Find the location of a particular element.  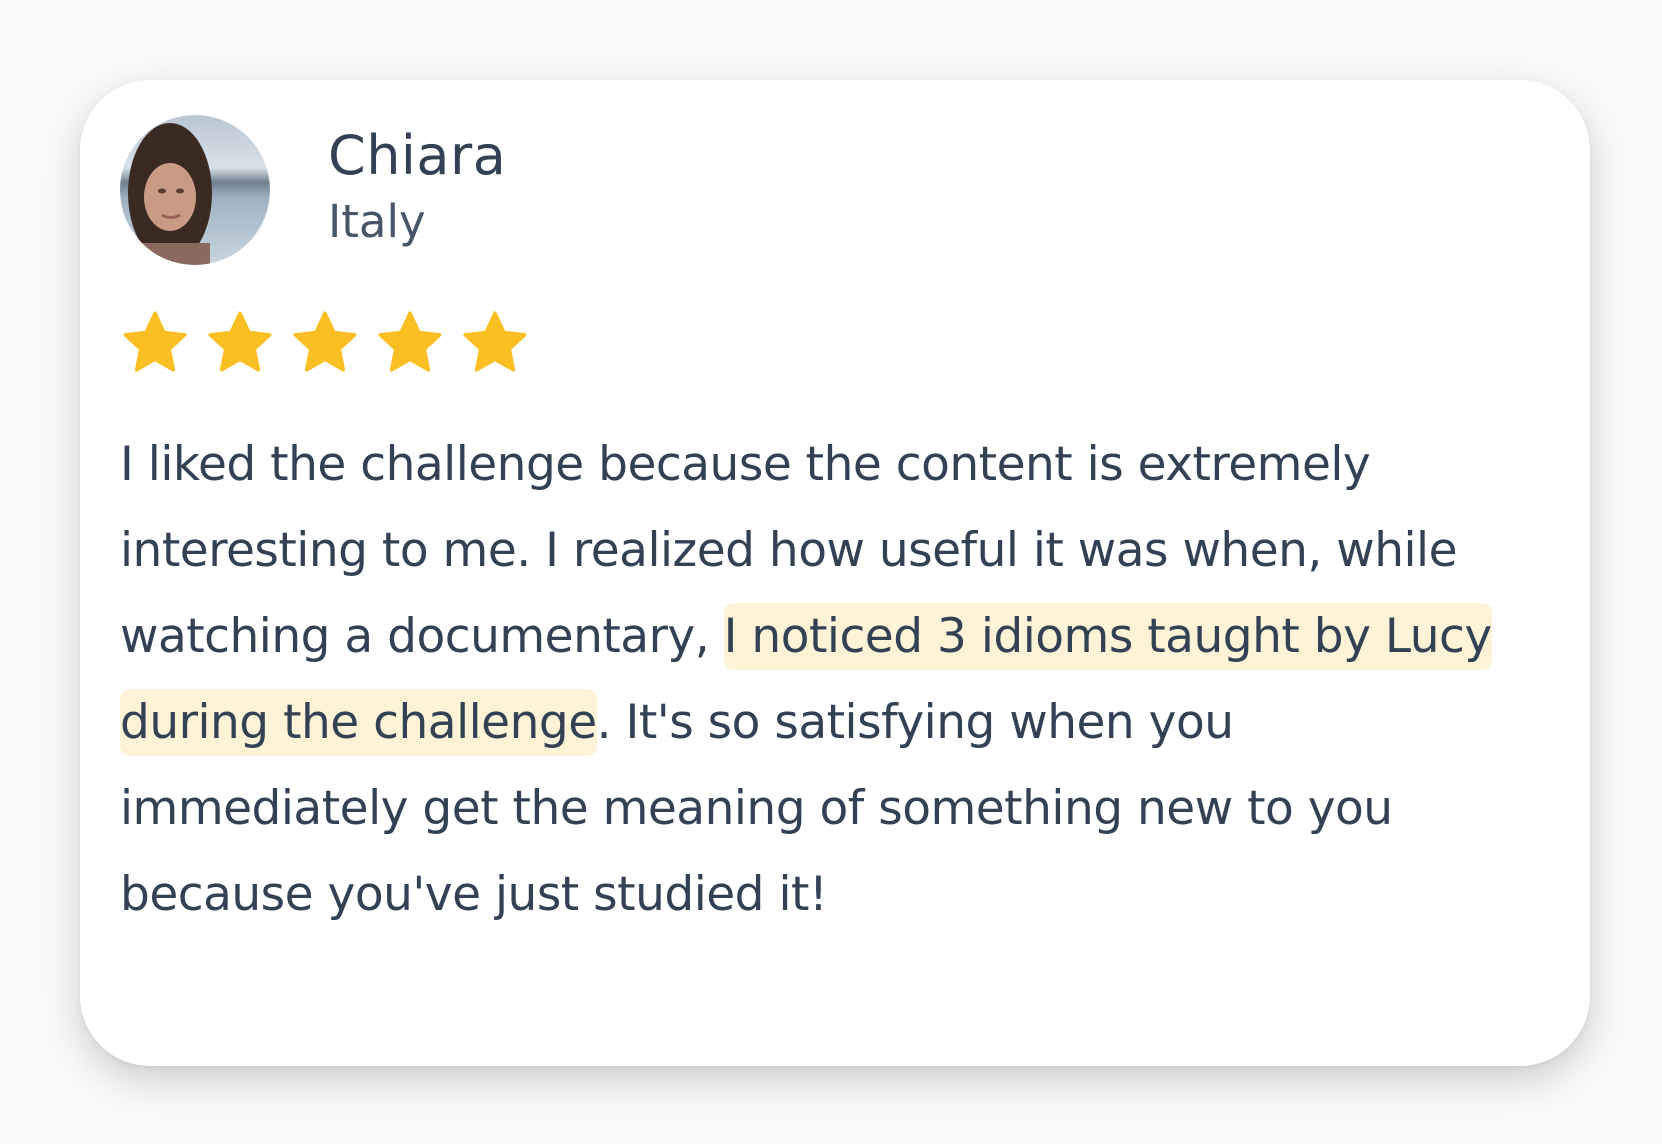

reviewer-country: Italy is located at coordinates (377, 221).